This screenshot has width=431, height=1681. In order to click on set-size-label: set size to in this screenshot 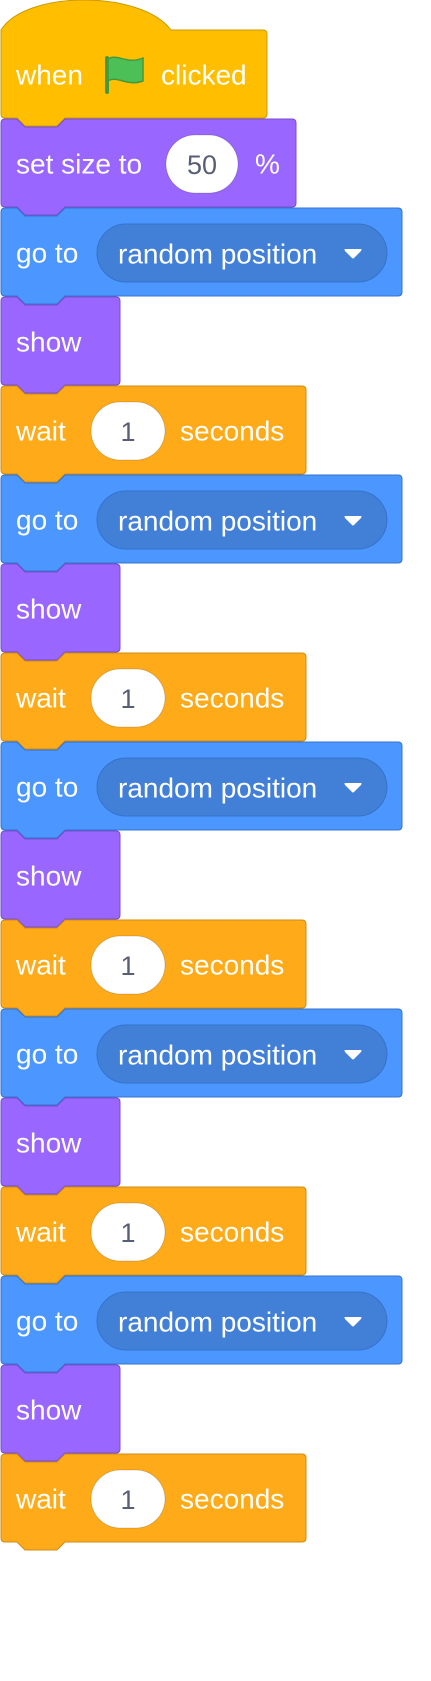, I will do `click(79, 164)`.